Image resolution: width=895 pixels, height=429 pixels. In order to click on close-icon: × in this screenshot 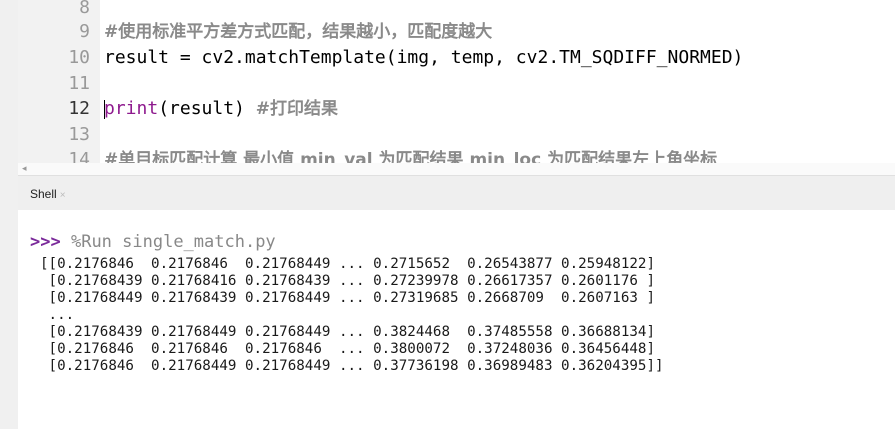, I will do `click(63, 195)`.